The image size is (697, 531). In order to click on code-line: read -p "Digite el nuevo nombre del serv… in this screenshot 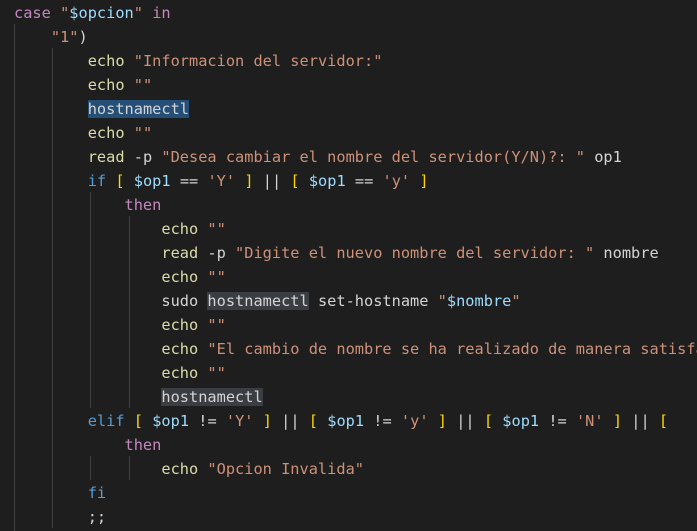, I will do `click(336, 253)`.